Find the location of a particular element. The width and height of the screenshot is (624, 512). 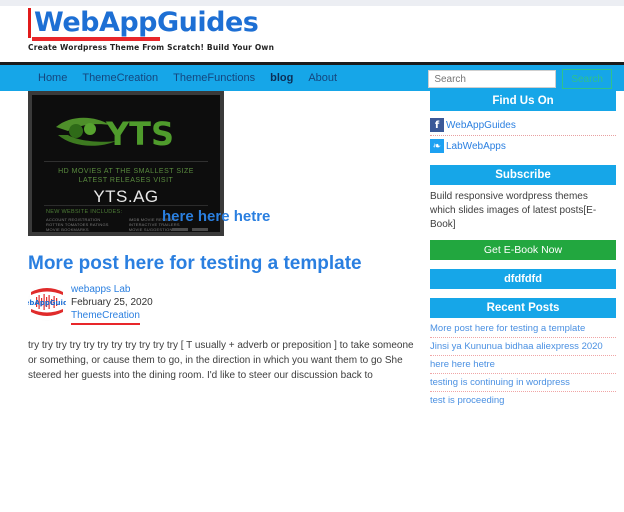

get-ebook-button: Get E-Book Now is located at coordinates (523, 250).